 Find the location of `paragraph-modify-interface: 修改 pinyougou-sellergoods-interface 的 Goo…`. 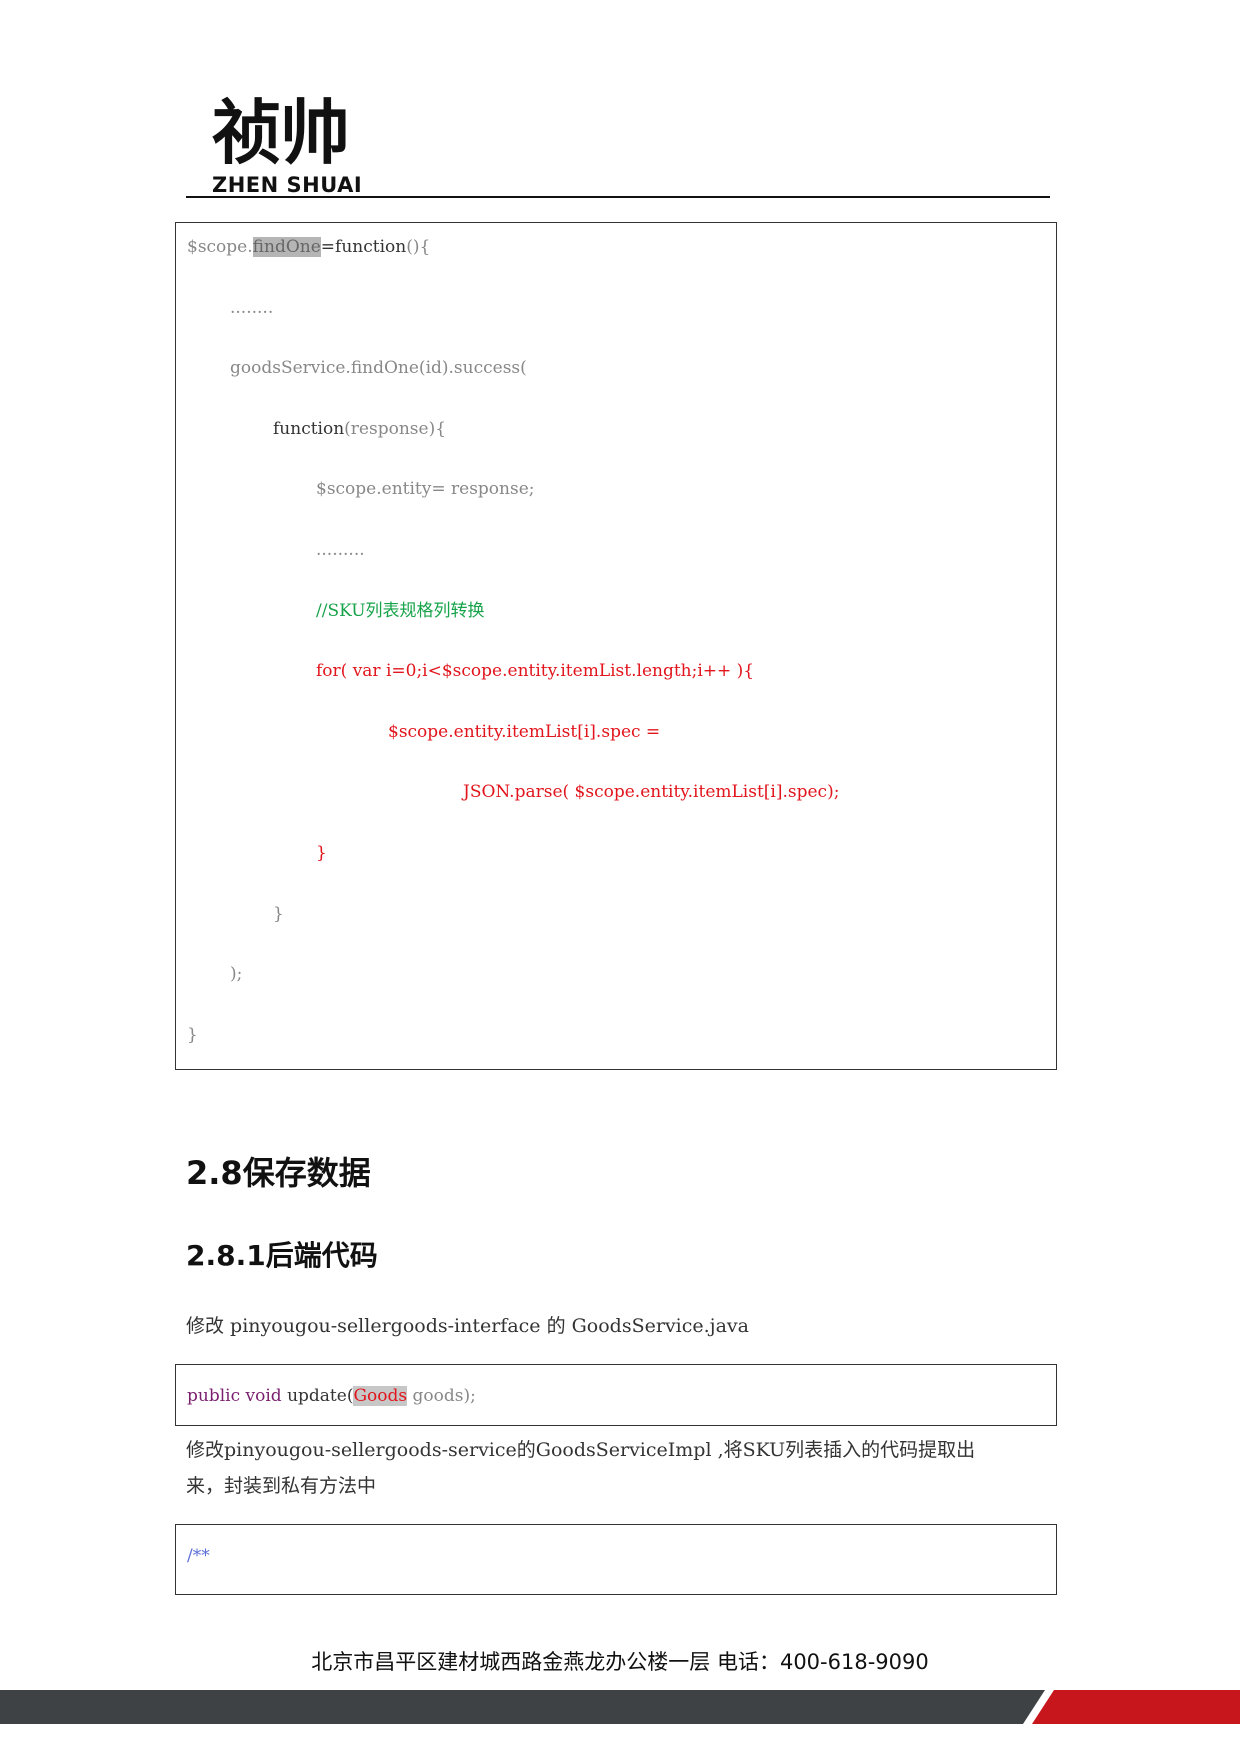

paragraph-modify-interface: 修改 pinyougou-sellergoods-interface 的 Goo… is located at coordinates (467, 1326).